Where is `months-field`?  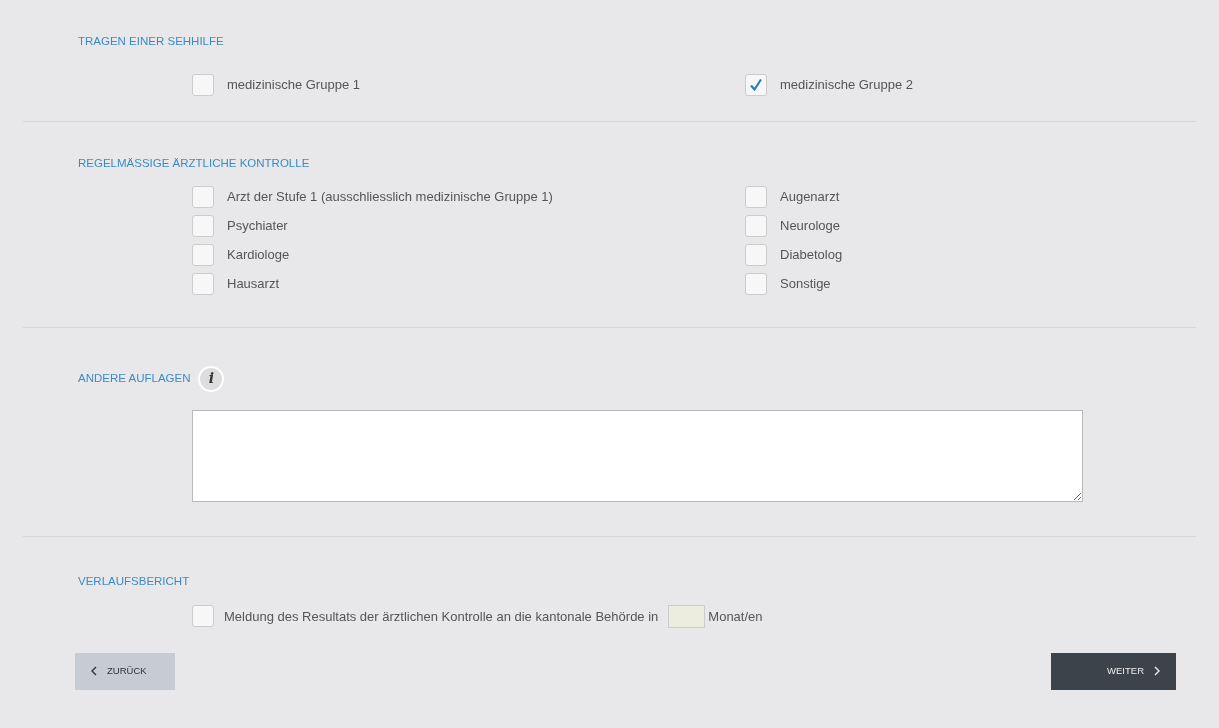 months-field is located at coordinates (687, 616).